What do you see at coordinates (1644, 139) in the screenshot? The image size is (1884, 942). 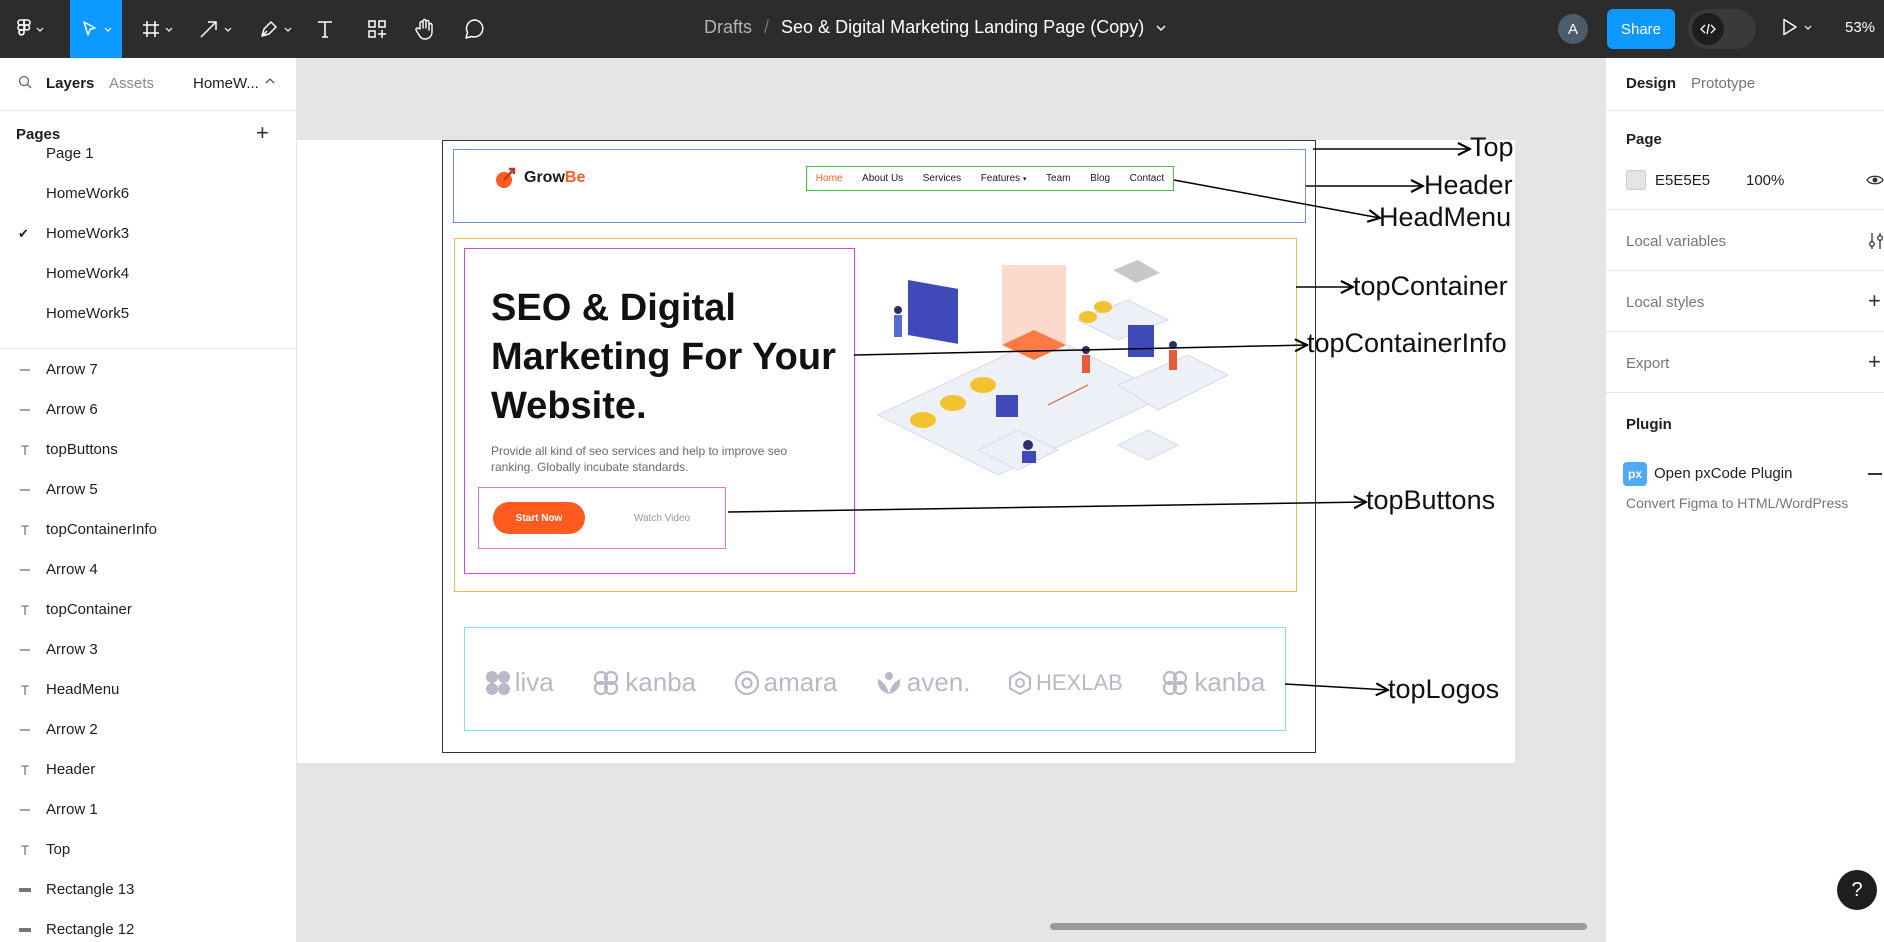 I see `page-section-title: Page` at bounding box center [1644, 139].